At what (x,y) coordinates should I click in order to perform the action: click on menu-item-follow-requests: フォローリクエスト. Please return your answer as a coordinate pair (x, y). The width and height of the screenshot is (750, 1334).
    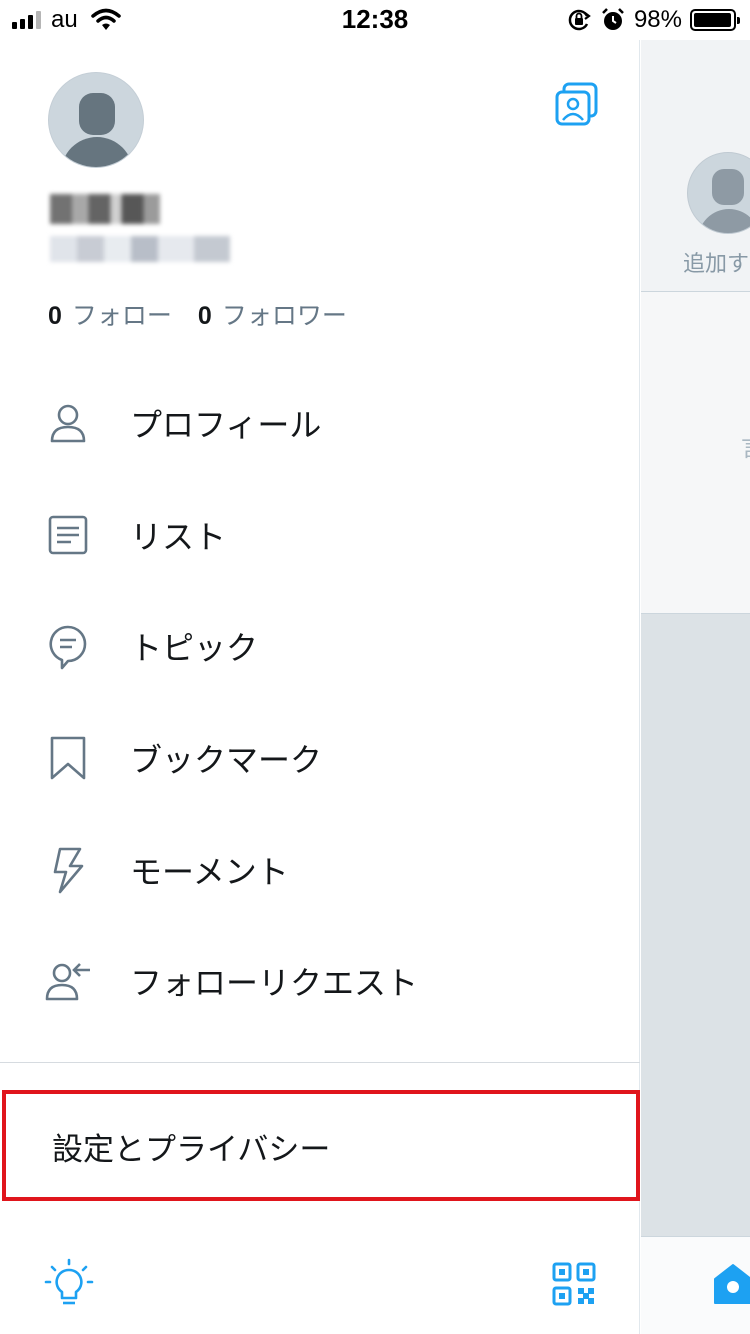
    Looking at the image, I should click on (320, 981).